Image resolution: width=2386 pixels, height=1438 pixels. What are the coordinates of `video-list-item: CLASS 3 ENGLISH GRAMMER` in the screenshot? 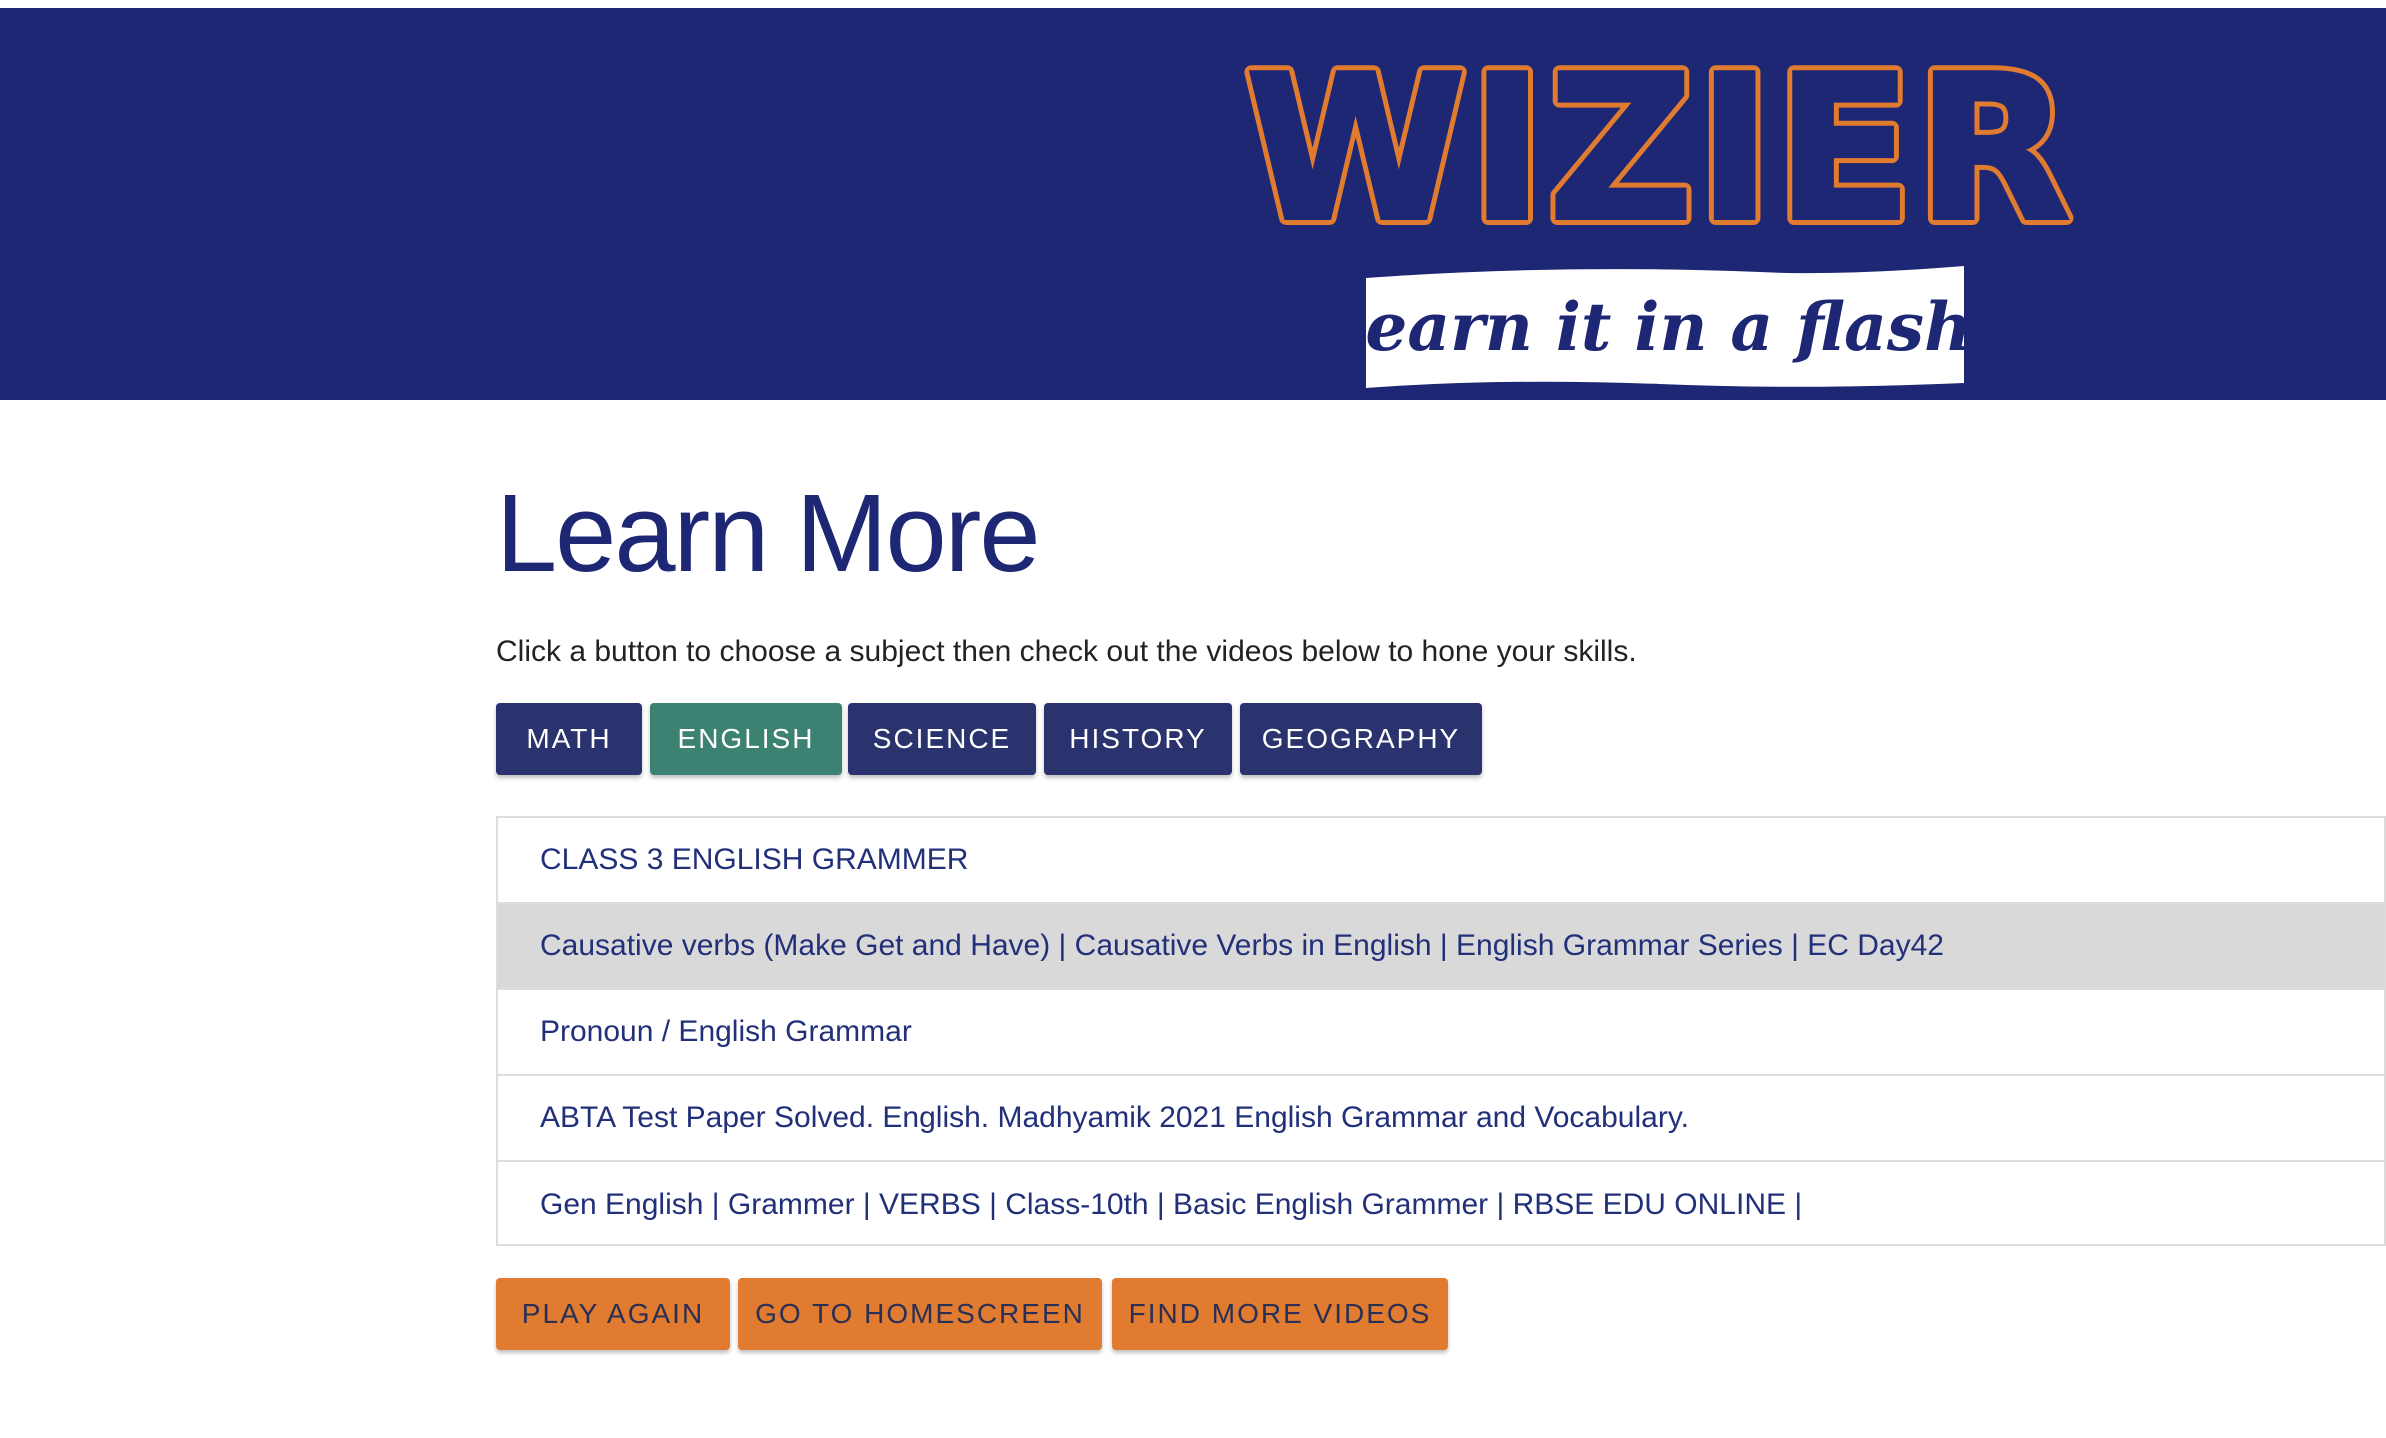 It's located at (1441, 861).